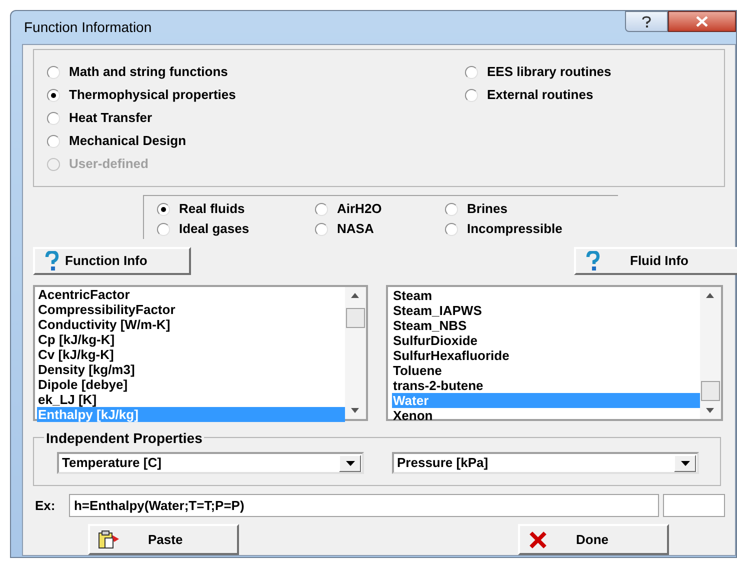  I want to click on list-item: SulfurHexafluoride, so click(546, 355).